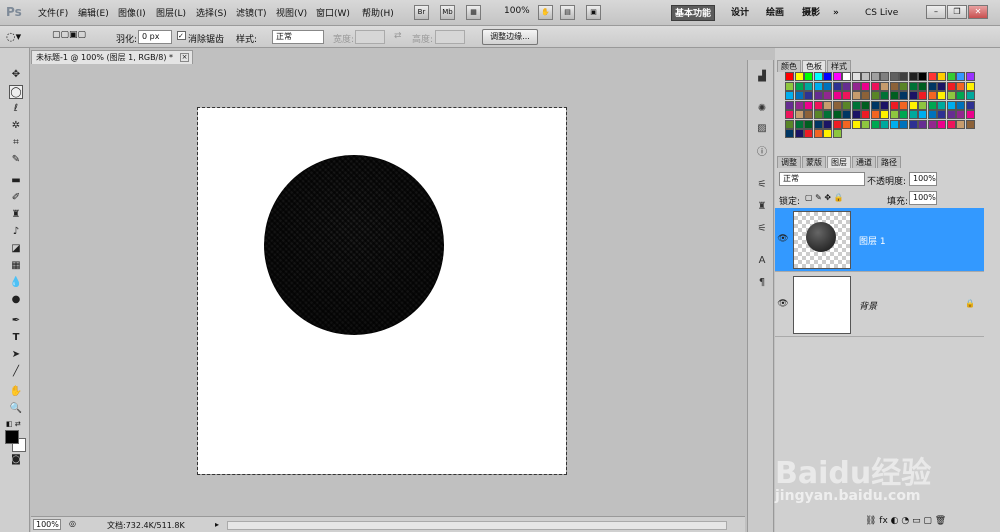 This screenshot has height=532, width=1000. Describe the element at coordinates (12, 437) in the screenshot. I see `foreground-color-swatch` at that location.